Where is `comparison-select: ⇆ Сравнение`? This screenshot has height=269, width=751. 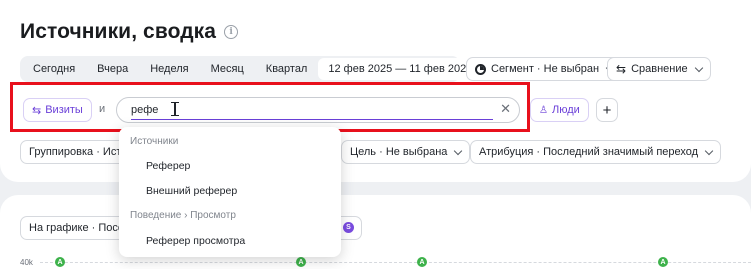
comparison-select: ⇆ Сравнение is located at coordinates (659, 69).